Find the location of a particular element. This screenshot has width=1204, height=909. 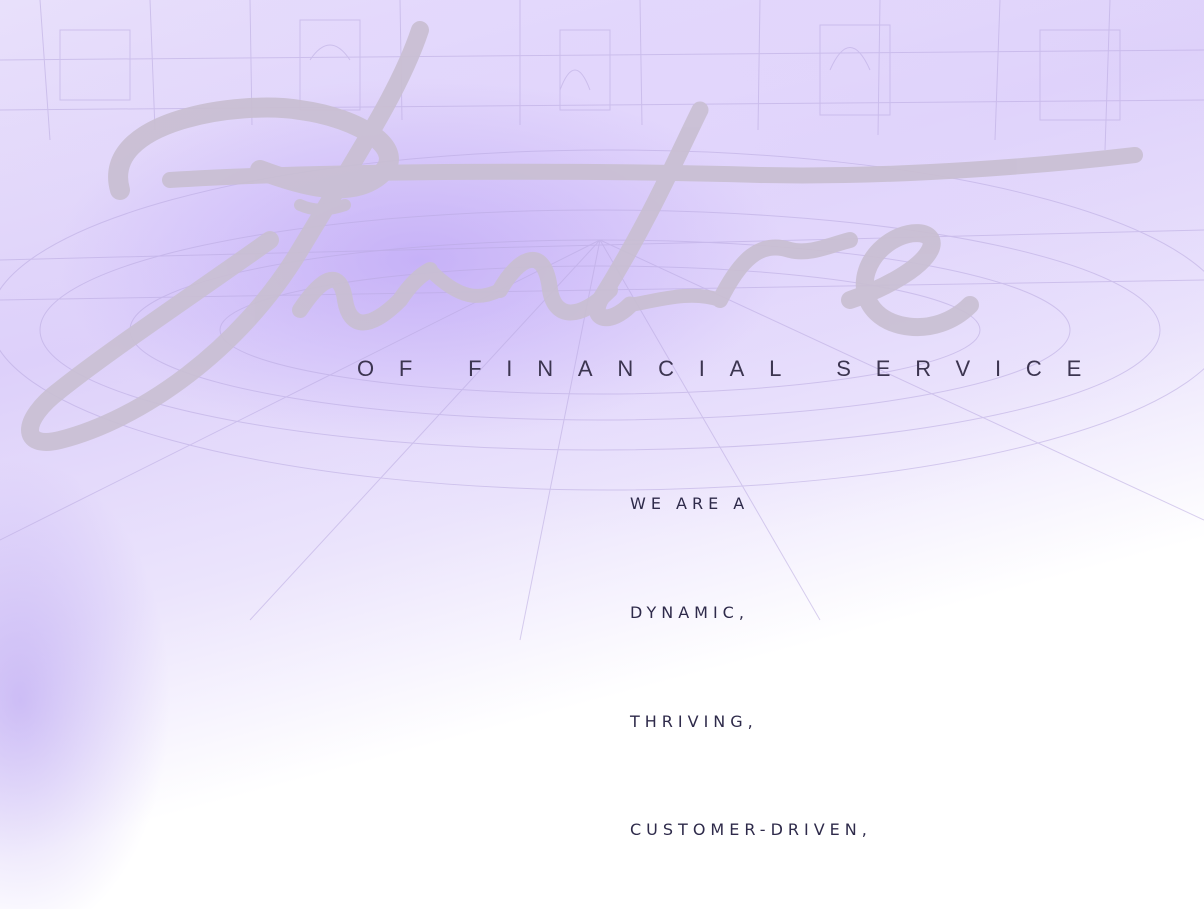

tagline-line: THRIVING, is located at coordinates (694, 721).